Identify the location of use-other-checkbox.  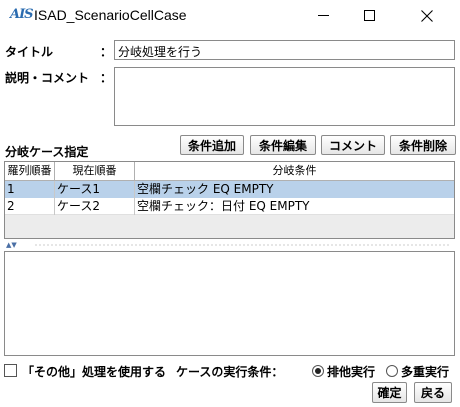
(10, 370).